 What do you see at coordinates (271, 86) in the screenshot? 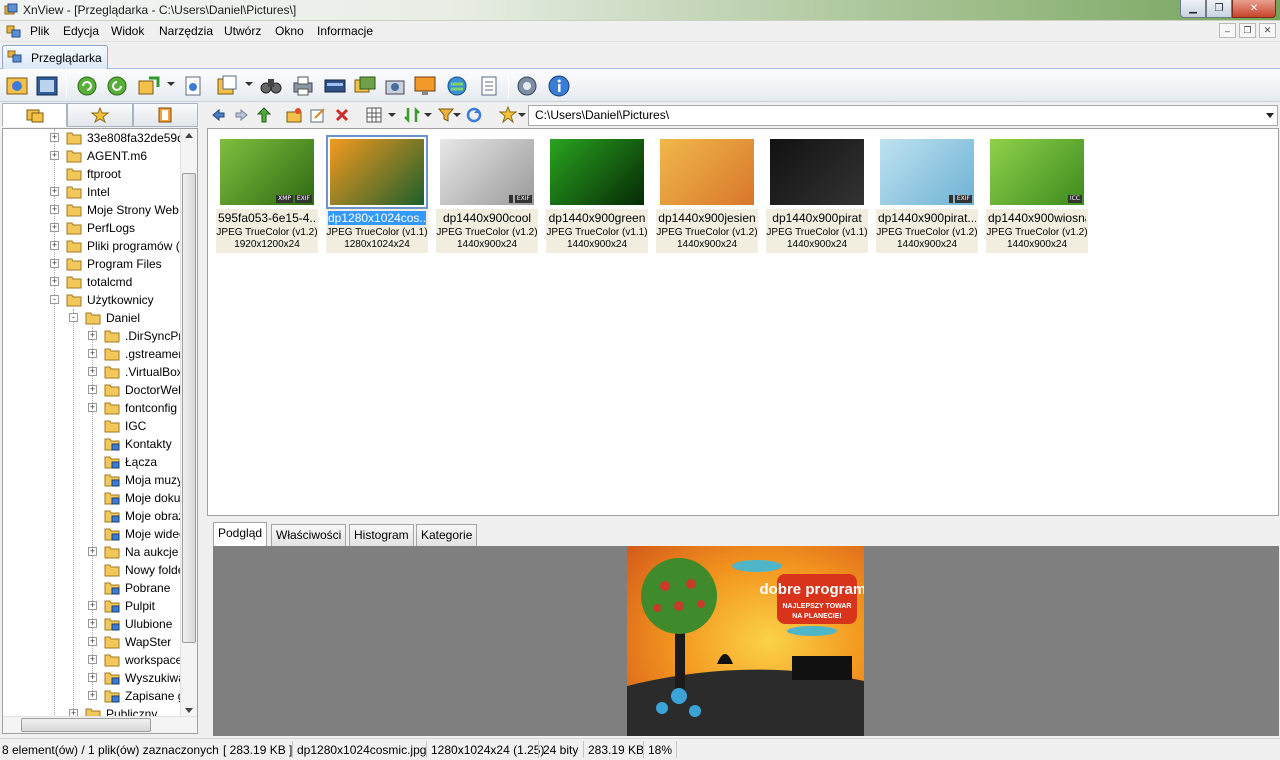
I see `find-button` at bounding box center [271, 86].